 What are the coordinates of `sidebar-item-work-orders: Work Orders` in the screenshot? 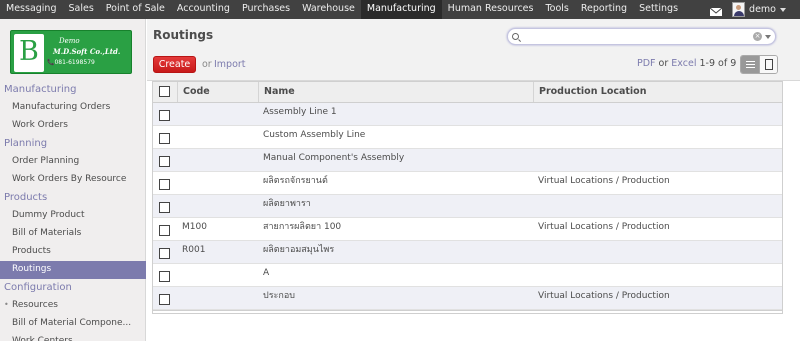 It's located at (73, 126).